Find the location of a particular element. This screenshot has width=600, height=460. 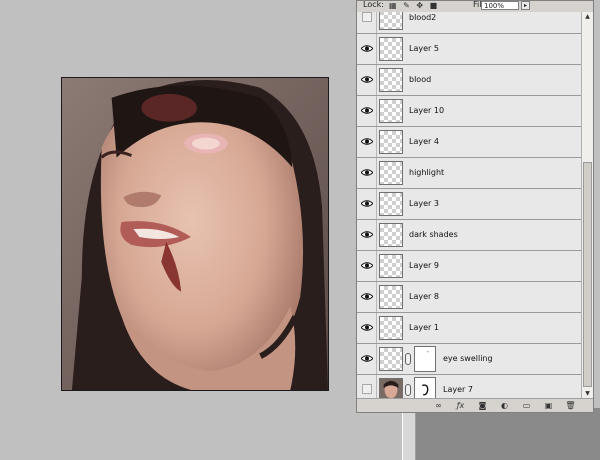

layer-name: Layer 8 is located at coordinates (424, 296).